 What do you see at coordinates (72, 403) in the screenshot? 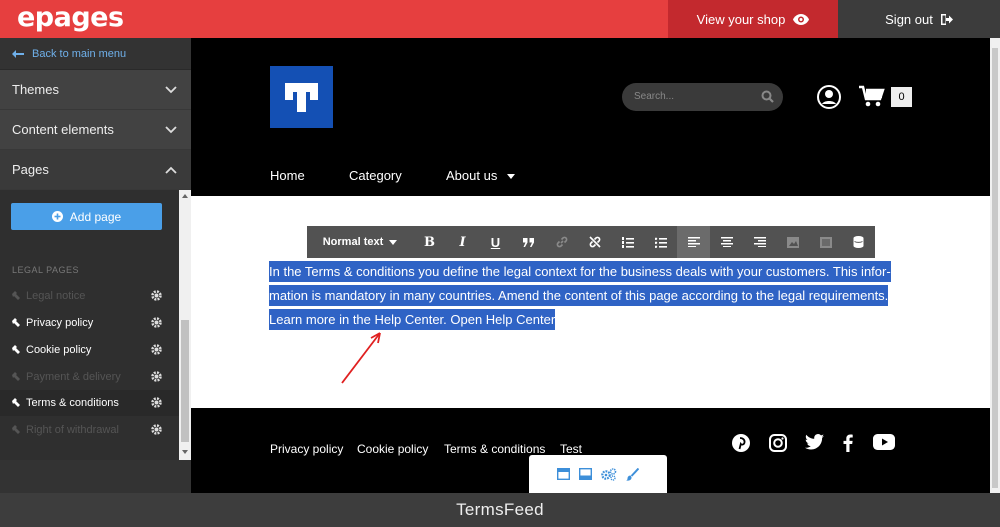
I see `legal-page-label: Terms & conditions` at bounding box center [72, 403].